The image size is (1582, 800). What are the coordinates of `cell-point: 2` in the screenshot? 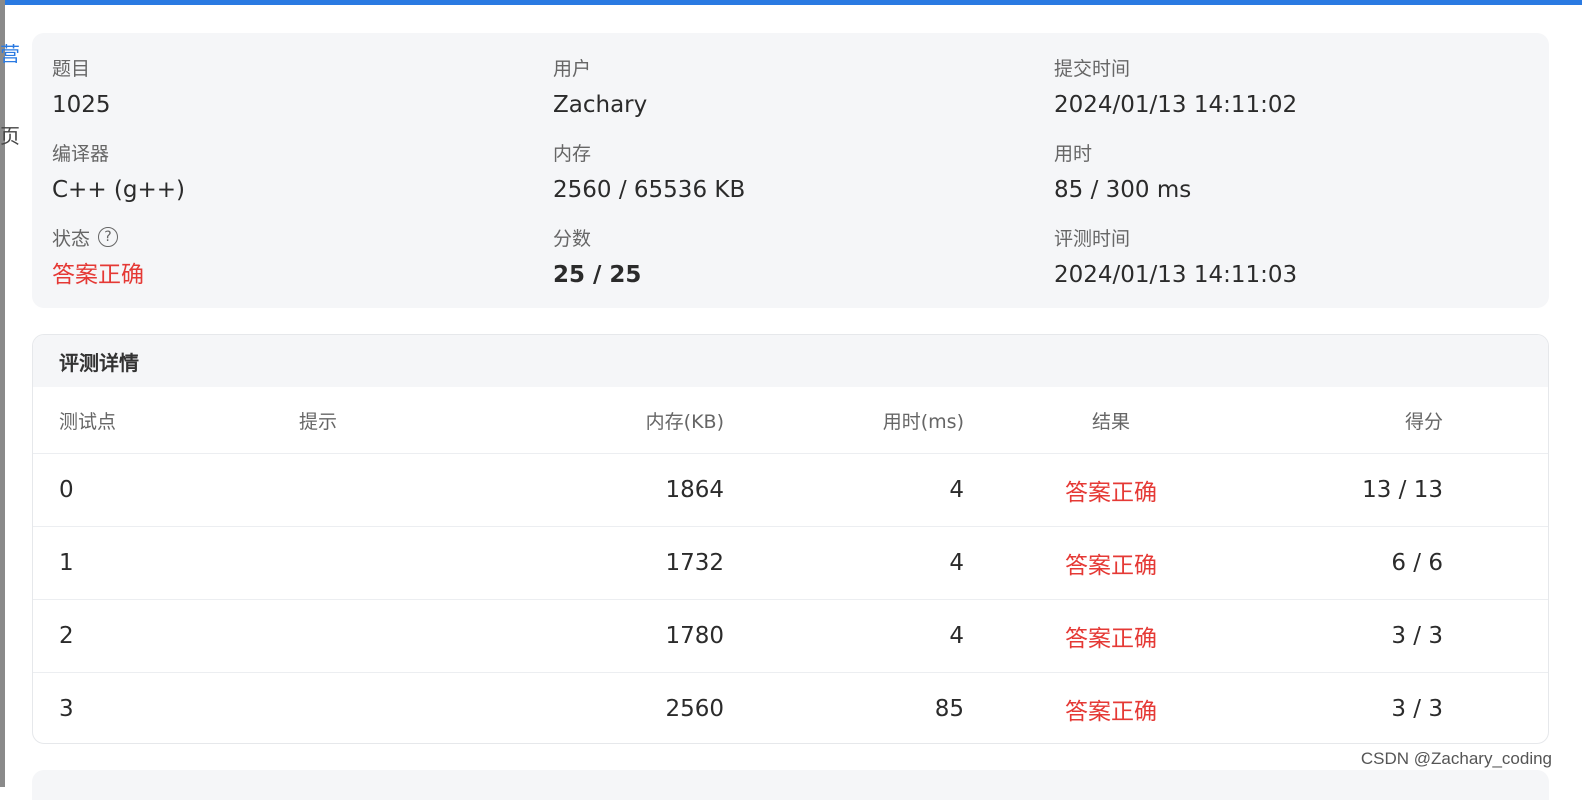 It's located at (66, 636).